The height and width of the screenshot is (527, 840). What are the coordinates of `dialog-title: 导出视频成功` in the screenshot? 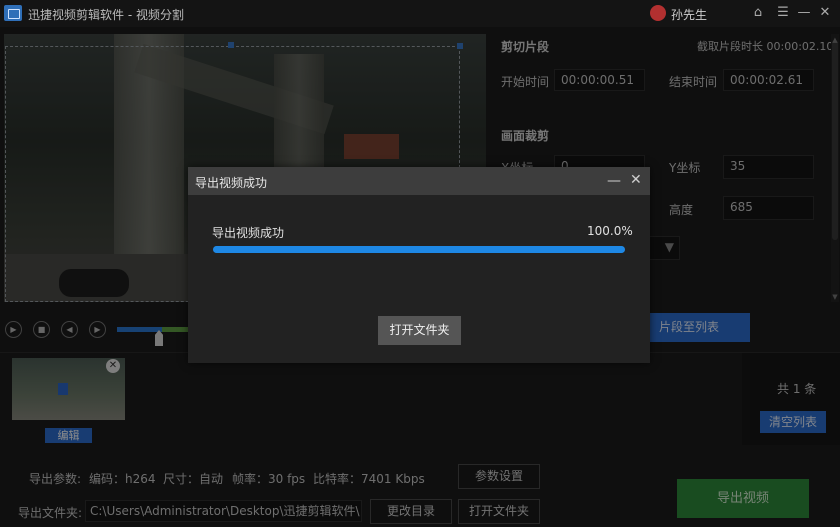 It's located at (231, 183).